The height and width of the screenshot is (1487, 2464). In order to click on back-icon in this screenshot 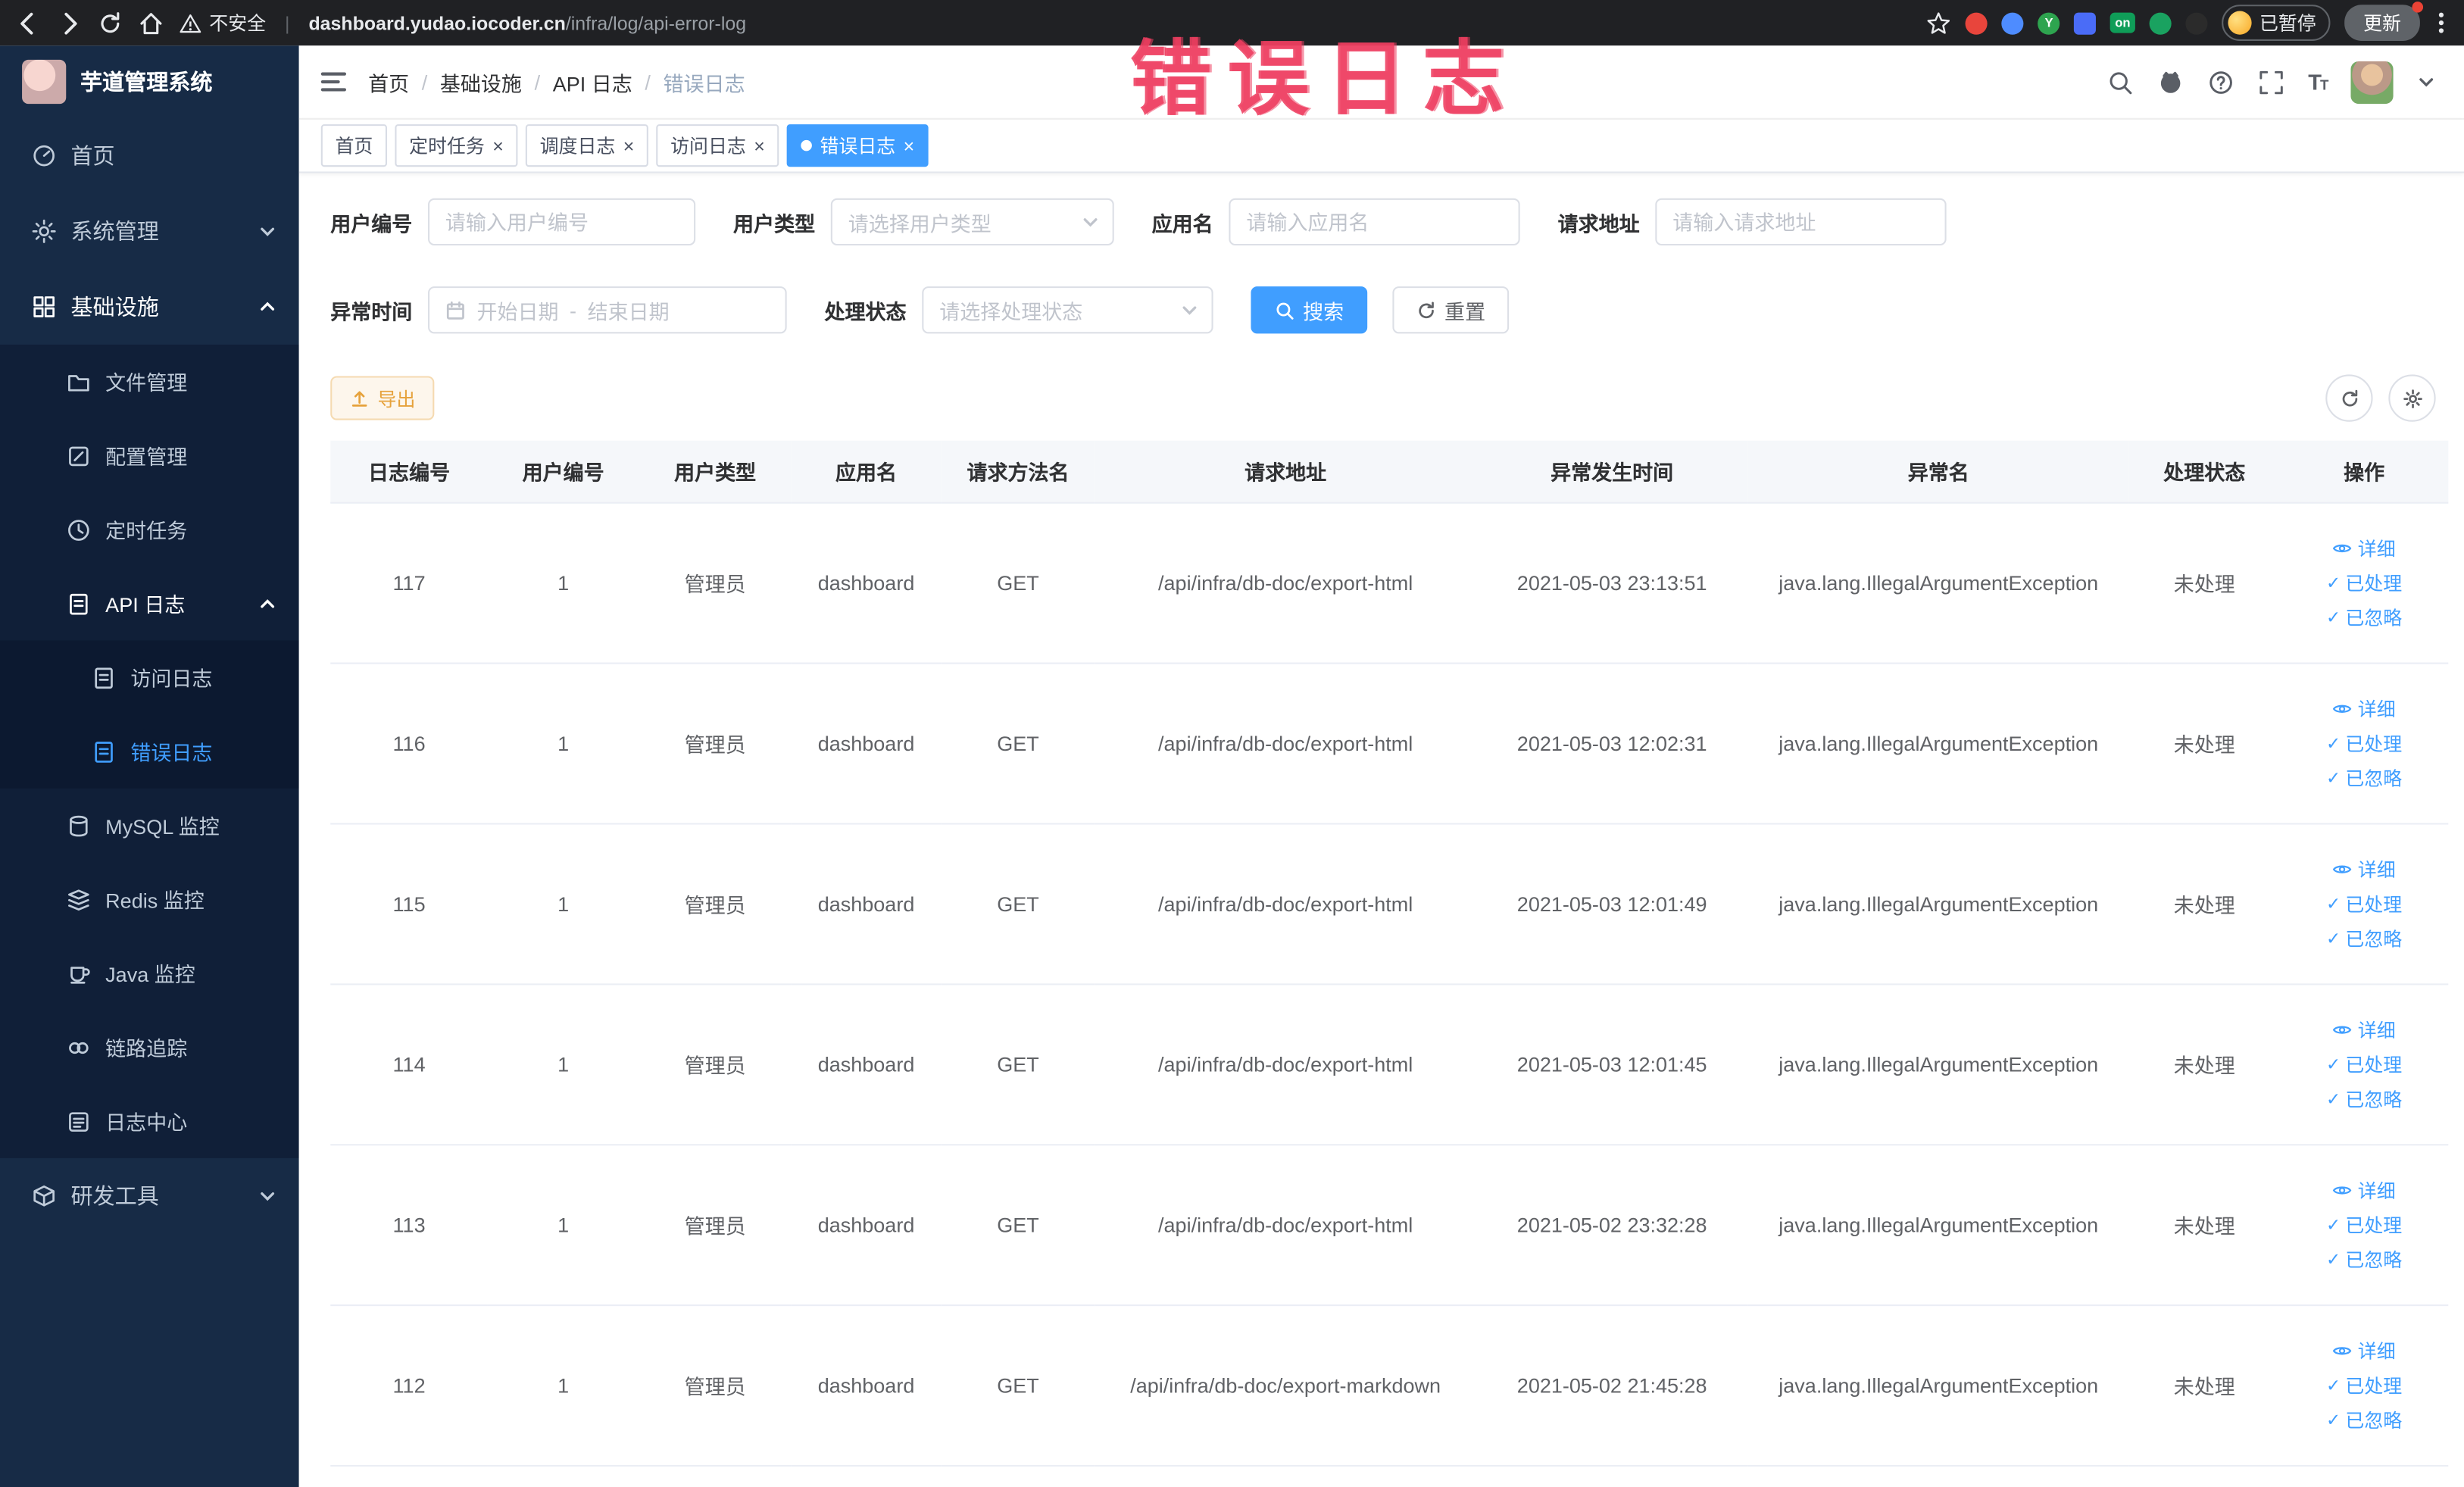, I will do `click(28, 23)`.